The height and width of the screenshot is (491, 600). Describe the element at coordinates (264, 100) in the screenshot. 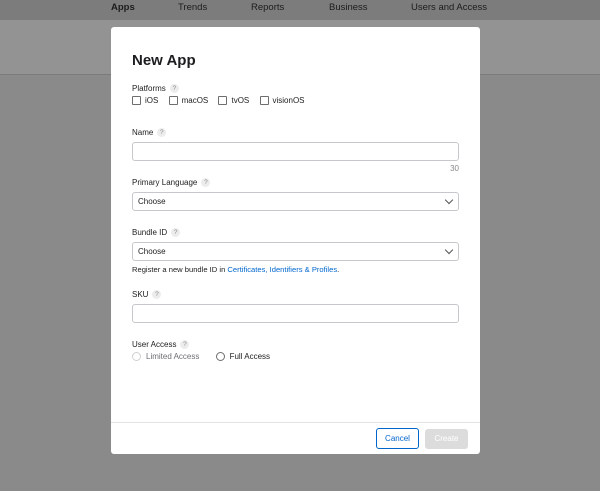

I see `checkbox-visionos` at that location.